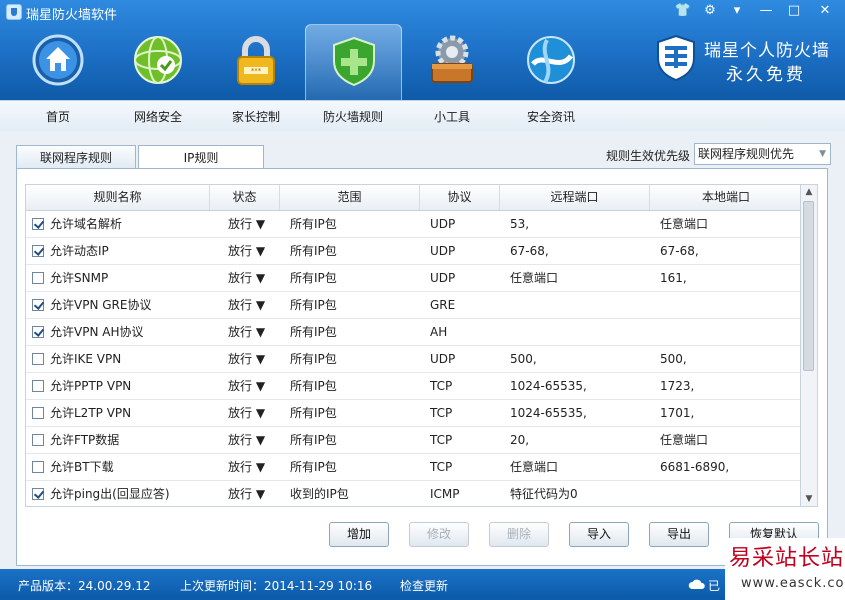  Describe the element at coordinates (684, 224) in the screenshot. I see `local-port-cell: 任意端口` at that location.